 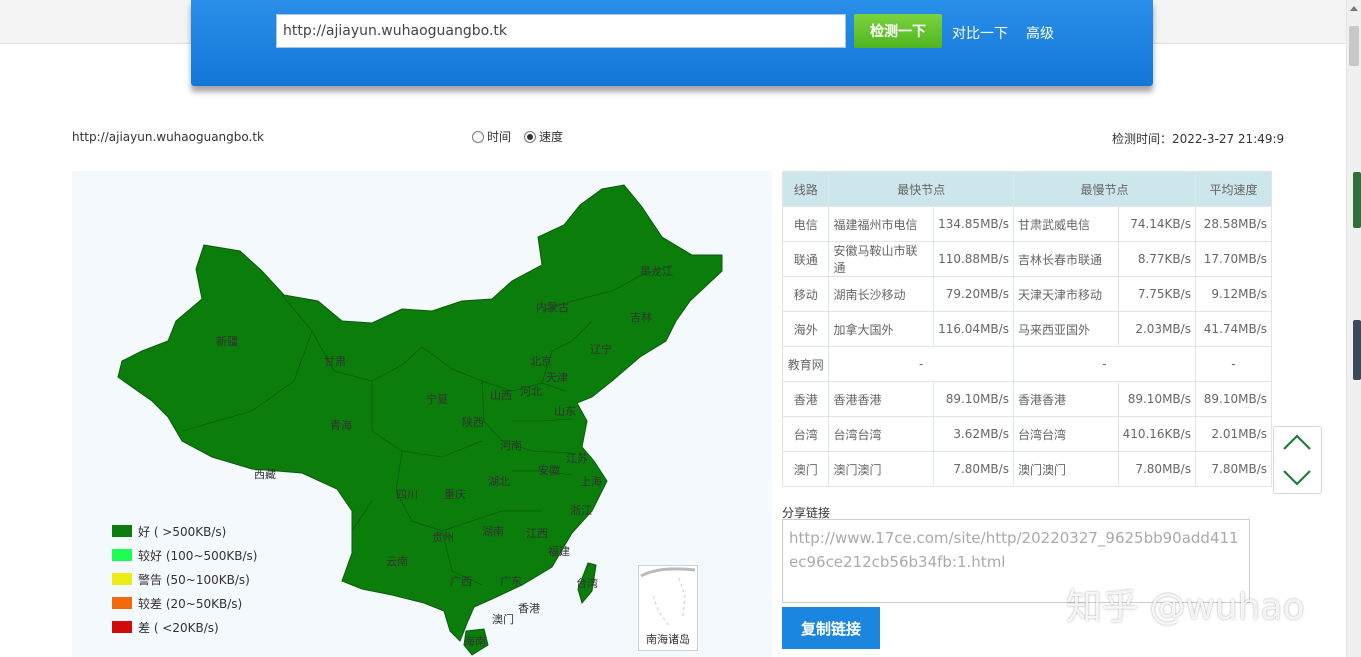 I want to click on header-fastest: 最快节点, so click(x=921, y=189).